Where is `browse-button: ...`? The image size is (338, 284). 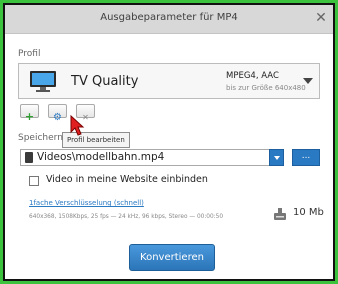 browse-button: ... is located at coordinates (306, 157).